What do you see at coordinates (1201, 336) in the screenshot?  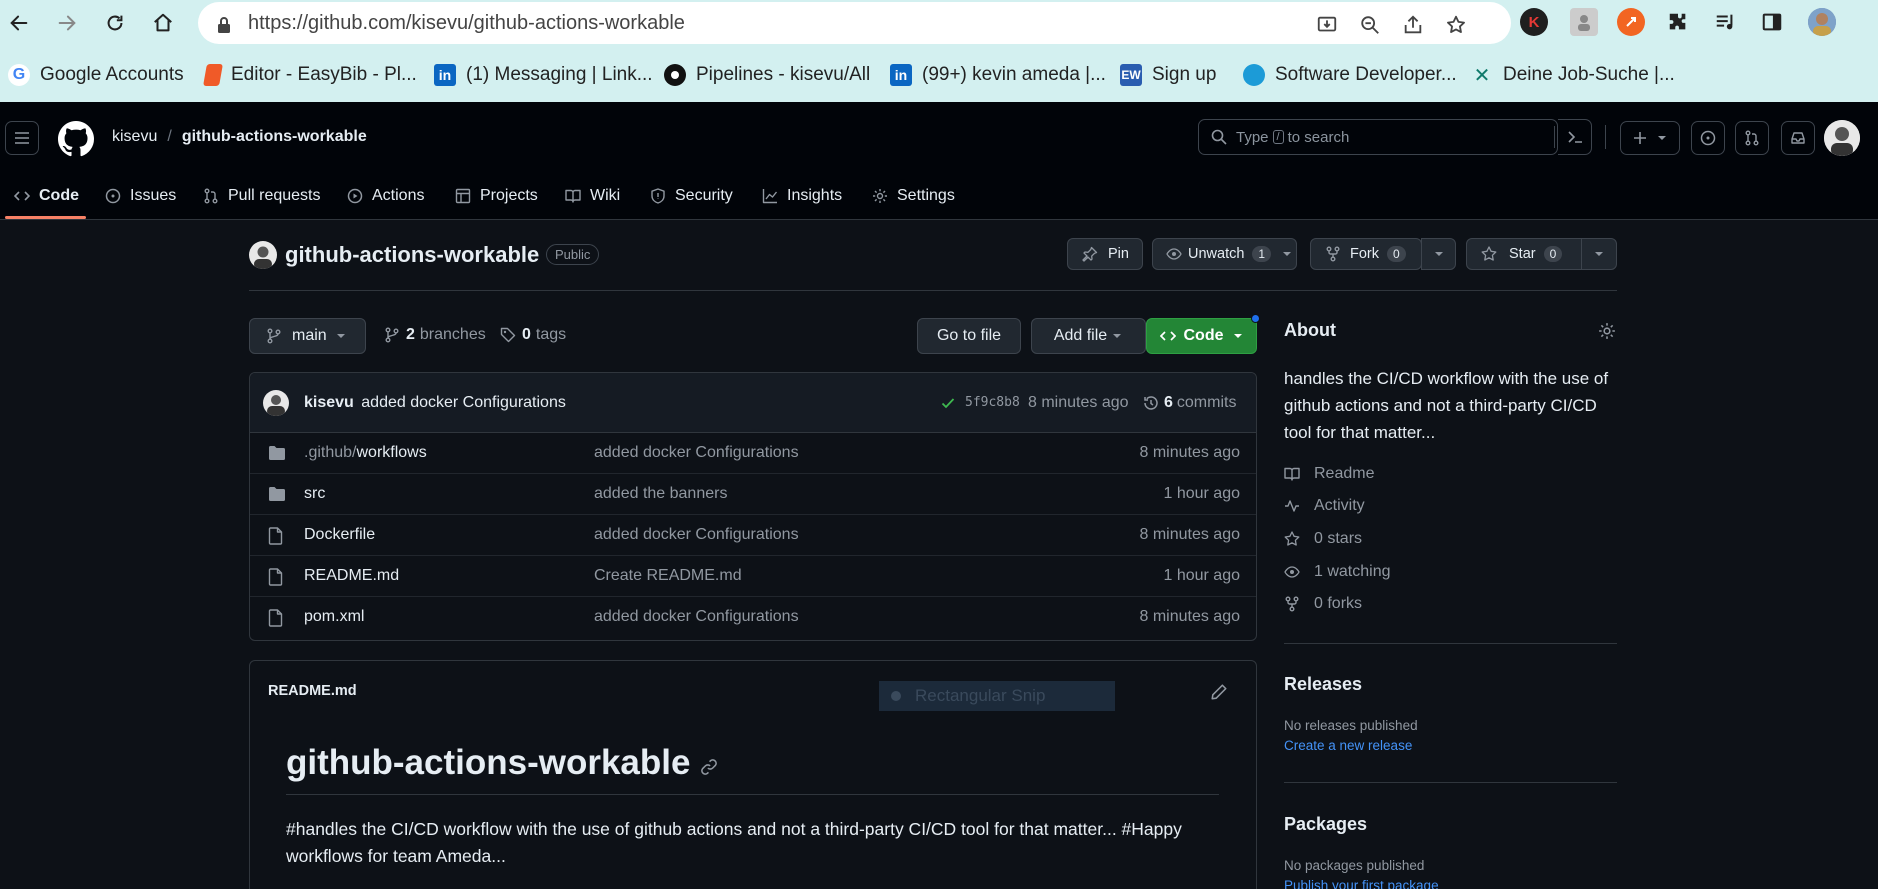 I see `code-button: Code` at bounding box center [1201, 336].